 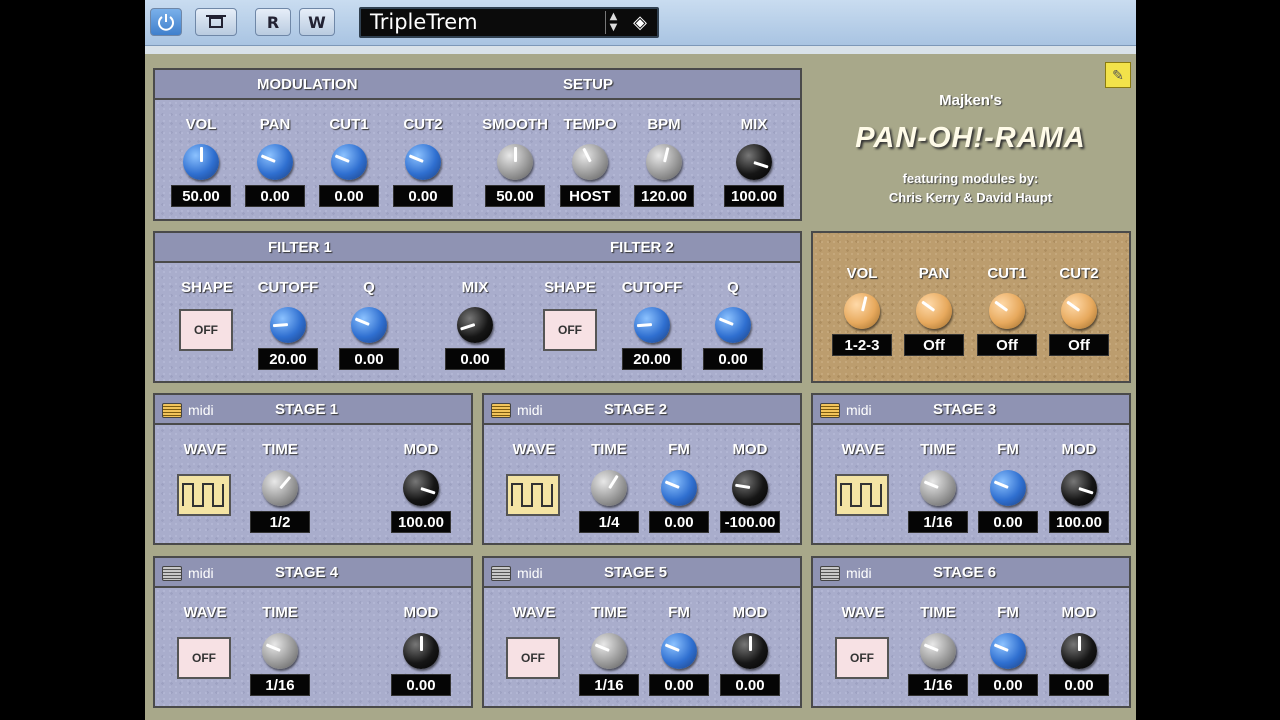 I want to click on mod-knob-tempo-5-knob, so click(x=590, y=162).